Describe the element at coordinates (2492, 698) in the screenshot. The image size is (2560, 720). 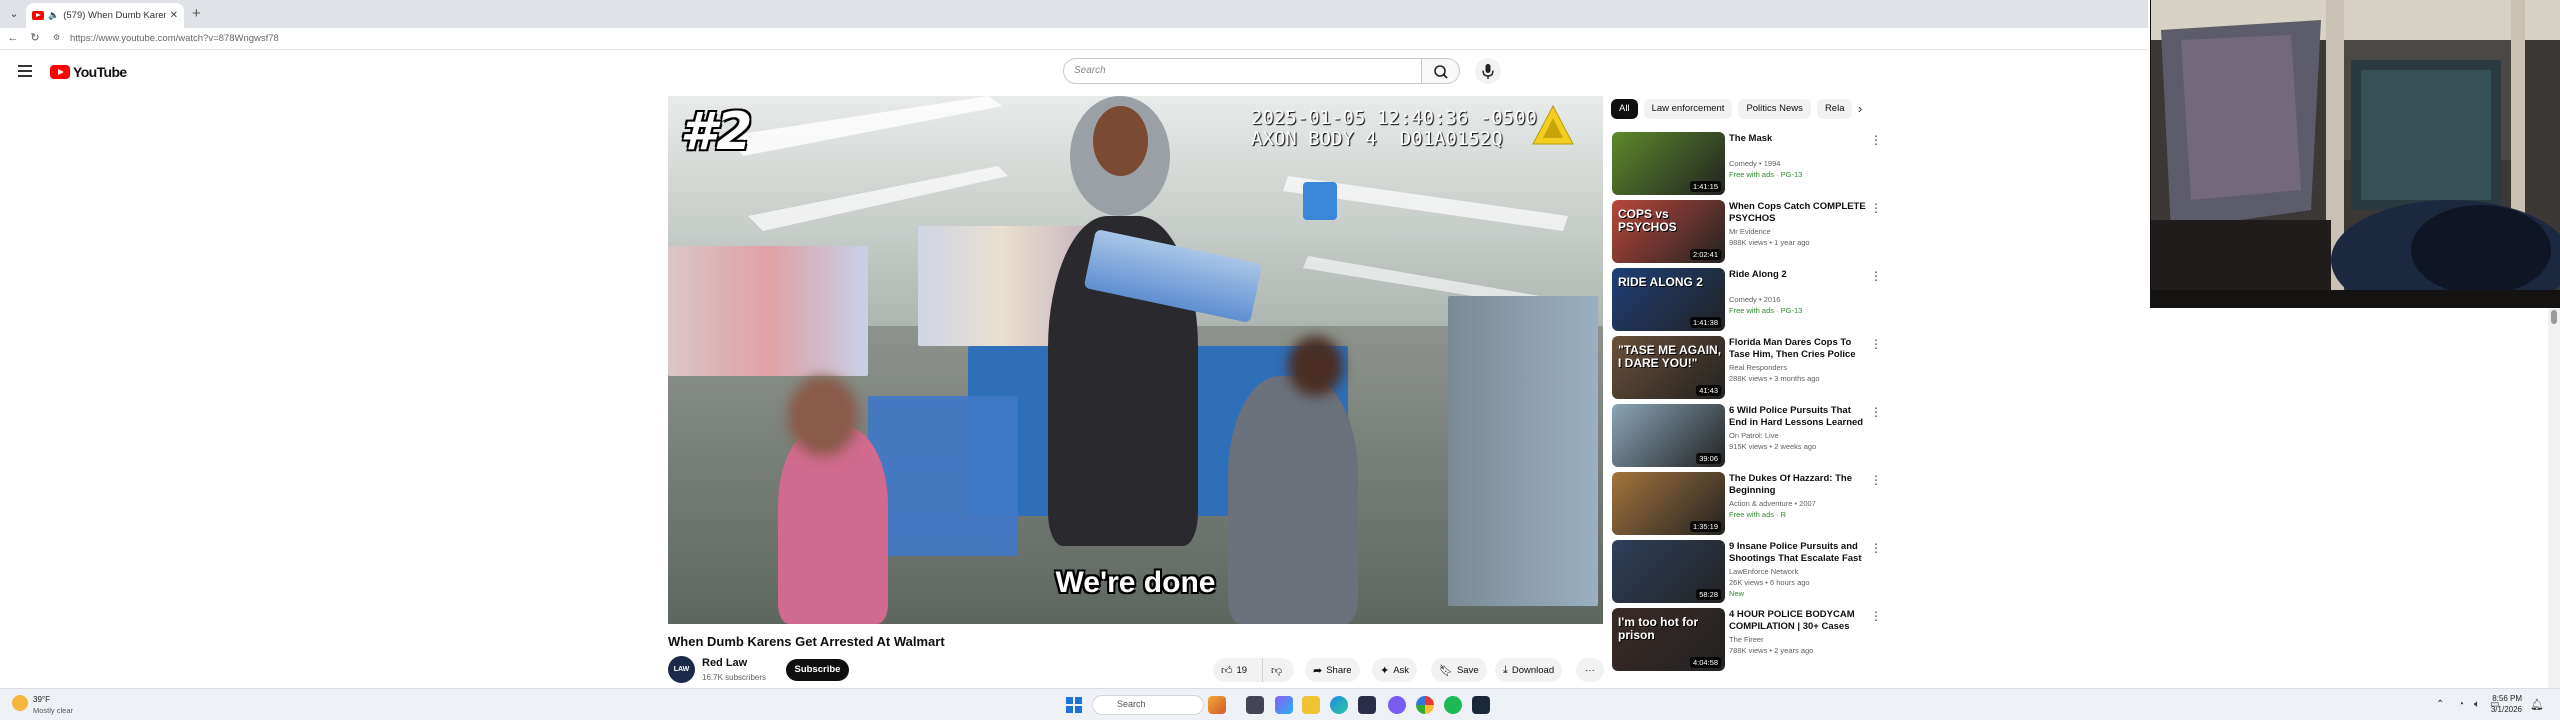
I see `clock-time: 8:56 PM` at that location.